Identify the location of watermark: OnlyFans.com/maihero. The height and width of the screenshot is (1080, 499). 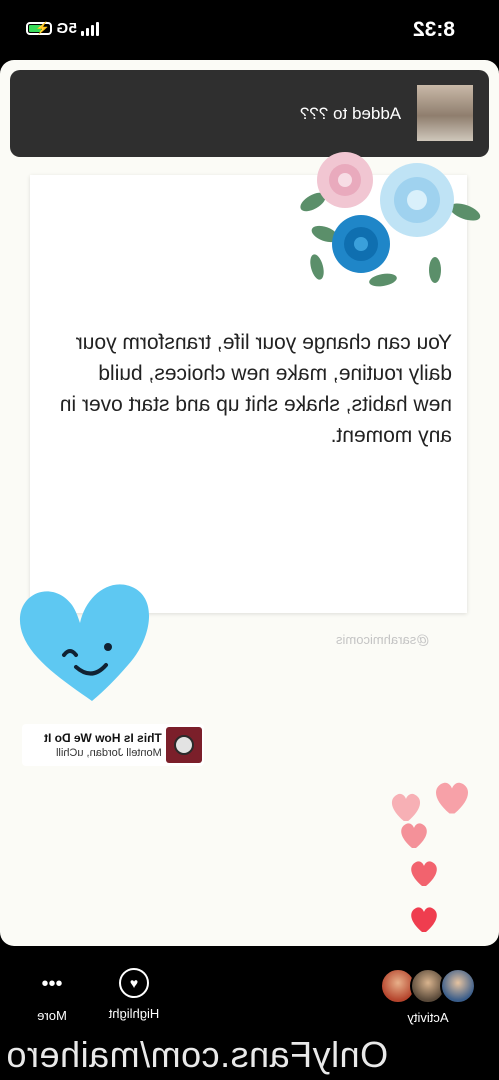
(197, 1054).